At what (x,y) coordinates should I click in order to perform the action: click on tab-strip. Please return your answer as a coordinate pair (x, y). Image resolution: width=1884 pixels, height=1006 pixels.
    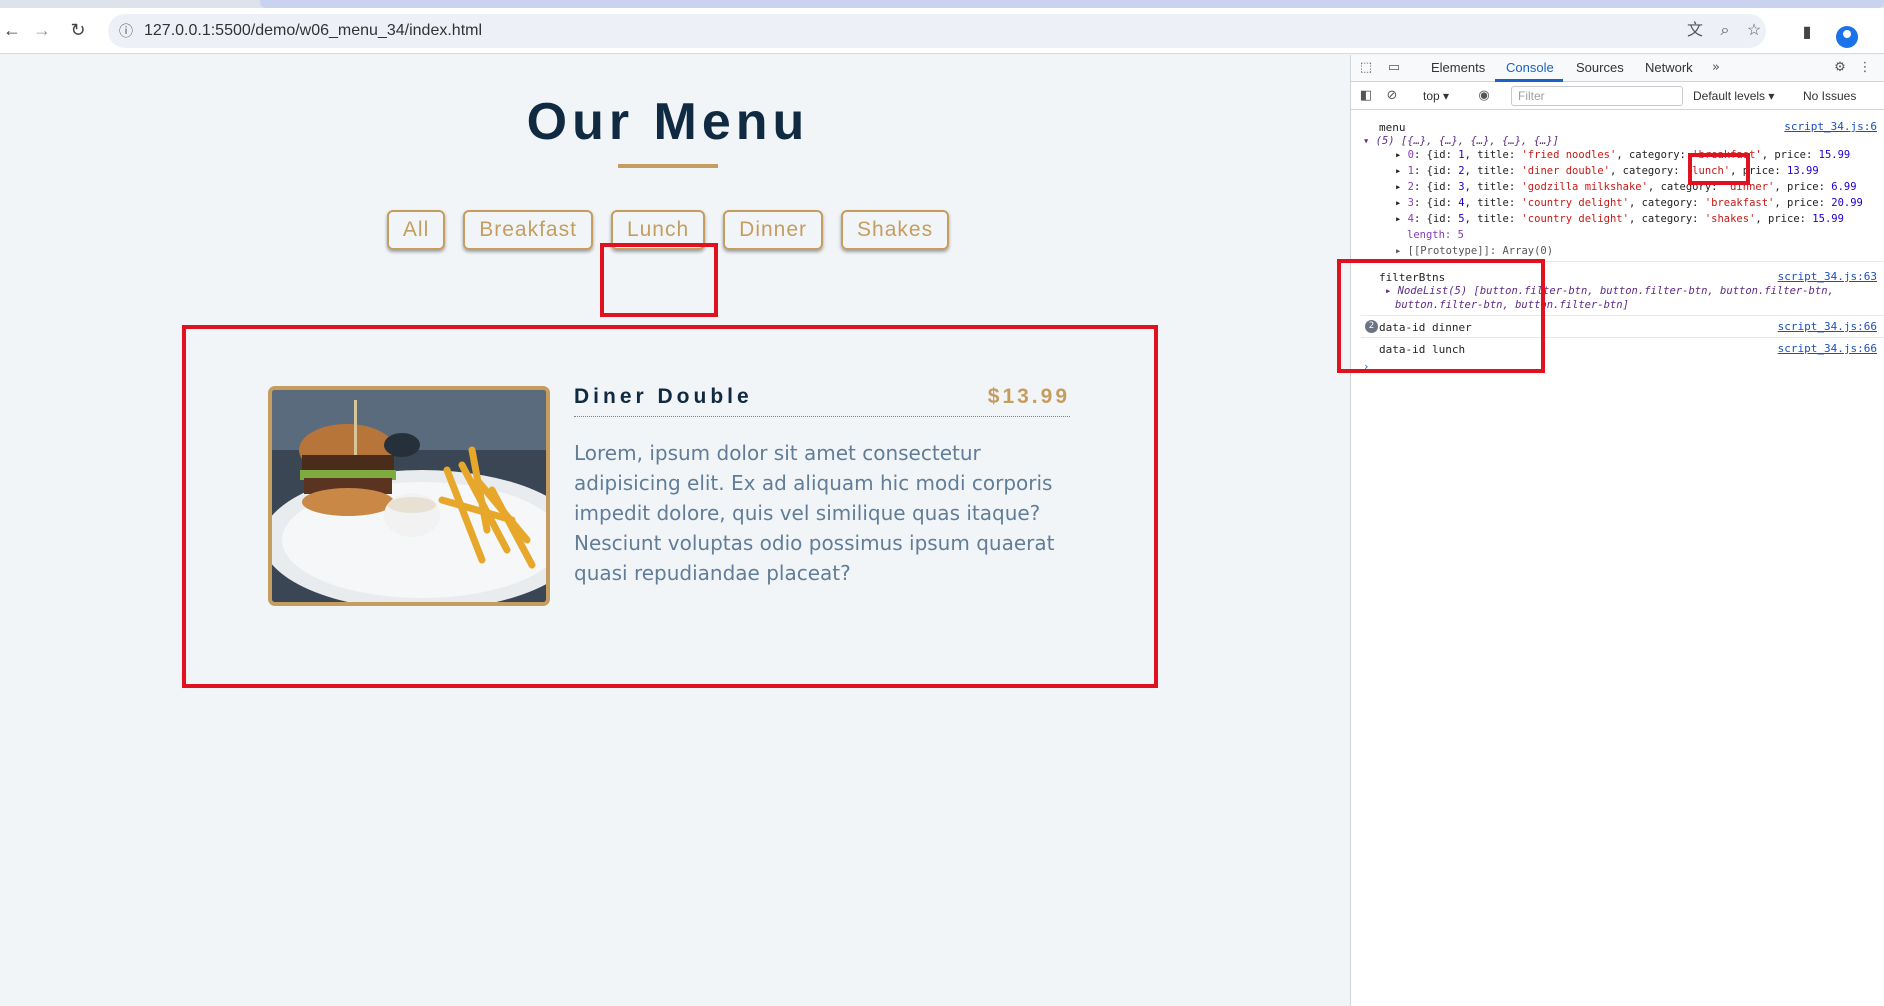
    Looking at the image, I should click on (942, 4).